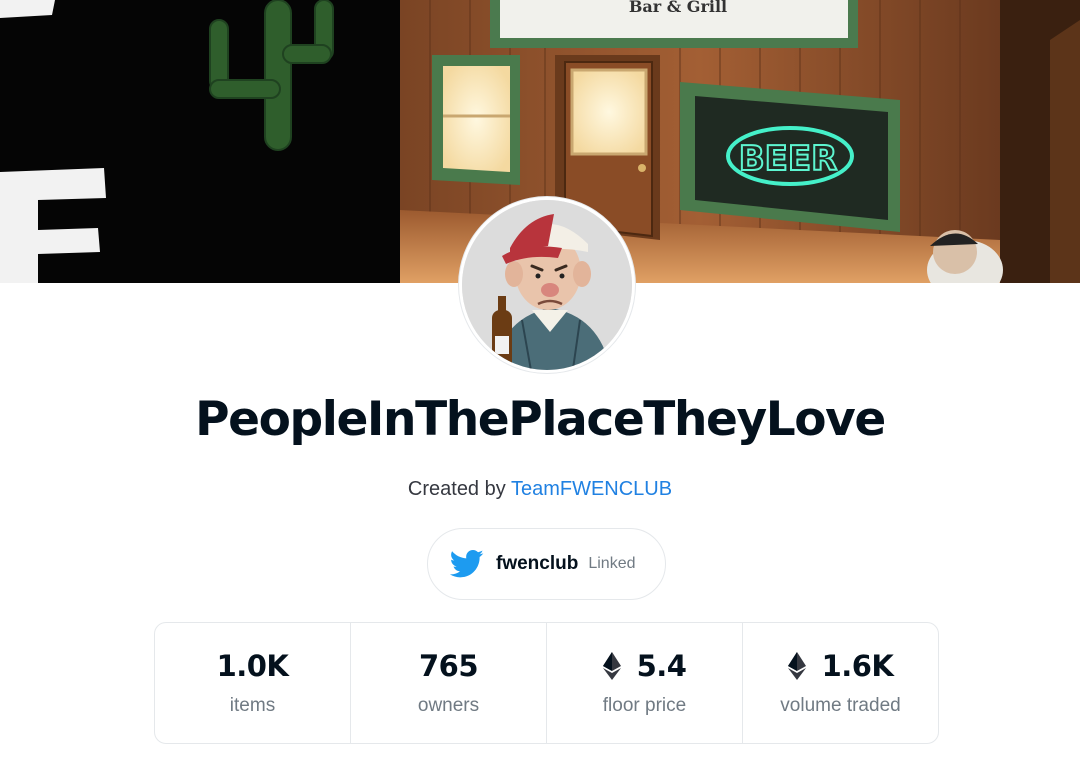 The width and height of the screenshot is (1080, 758). I want to click on stat-number: 1.0K, so click(252, 666).